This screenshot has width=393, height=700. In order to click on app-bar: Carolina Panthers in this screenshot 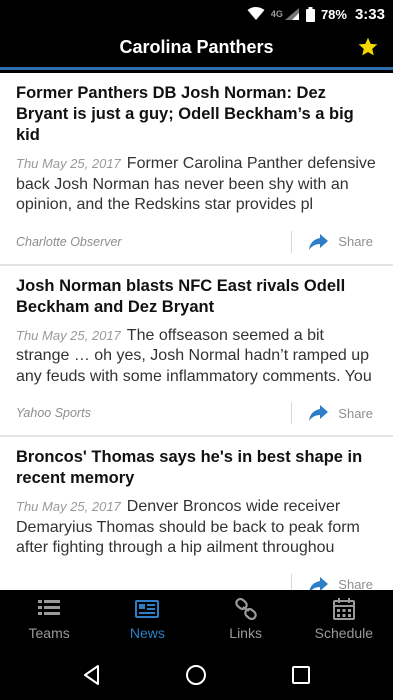, I will do `click(196, 49)`.